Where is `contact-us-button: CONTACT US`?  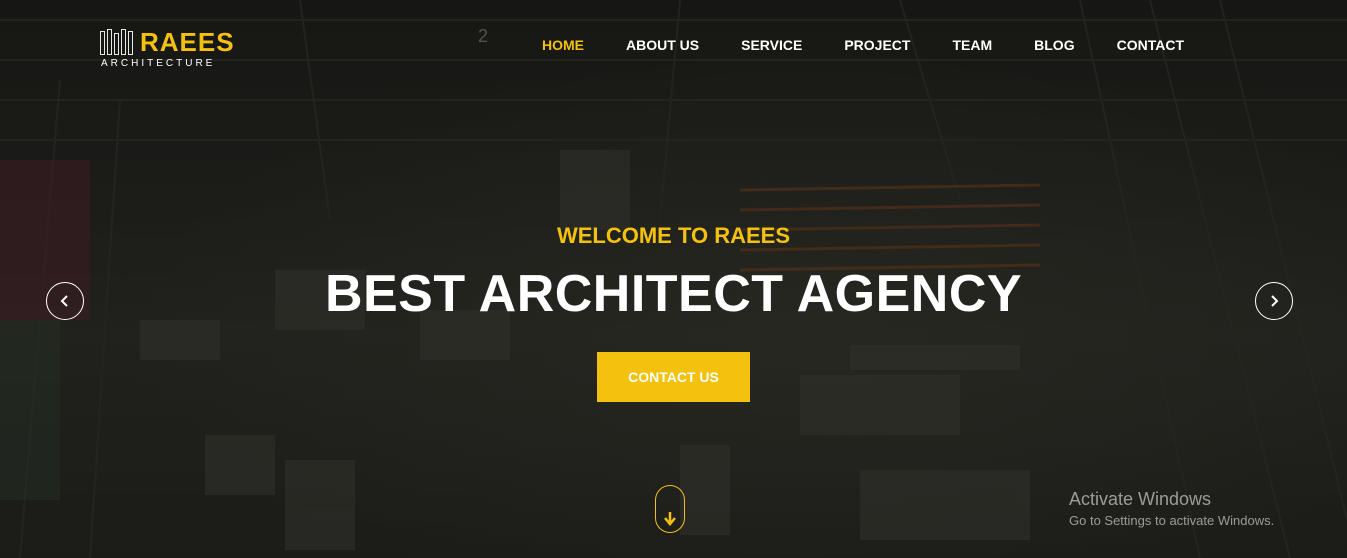
contact-us-button: CONTACT US is located at coordinates (673, 377).